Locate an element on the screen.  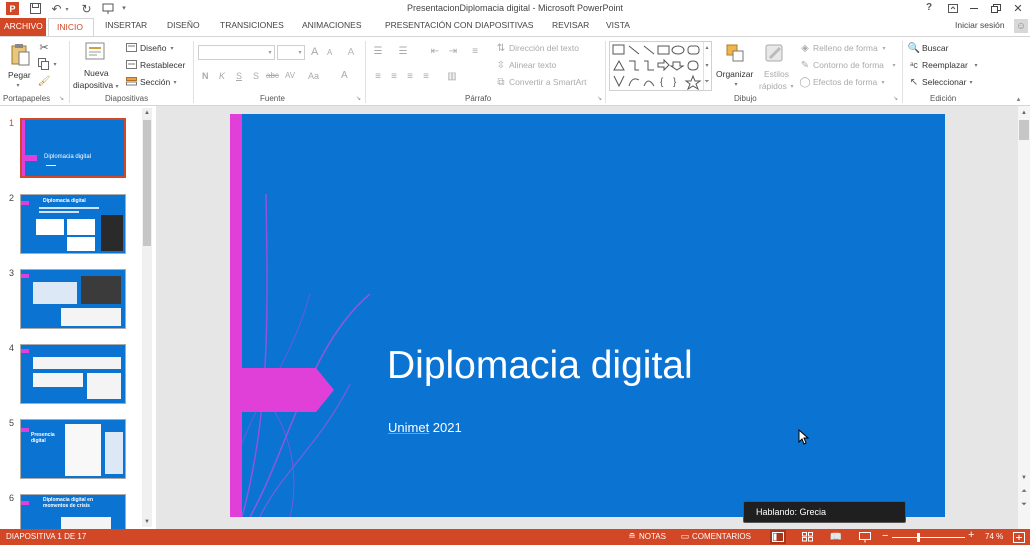
shape-fill-button: Relleno de forma is located at coordinates (845, 48).